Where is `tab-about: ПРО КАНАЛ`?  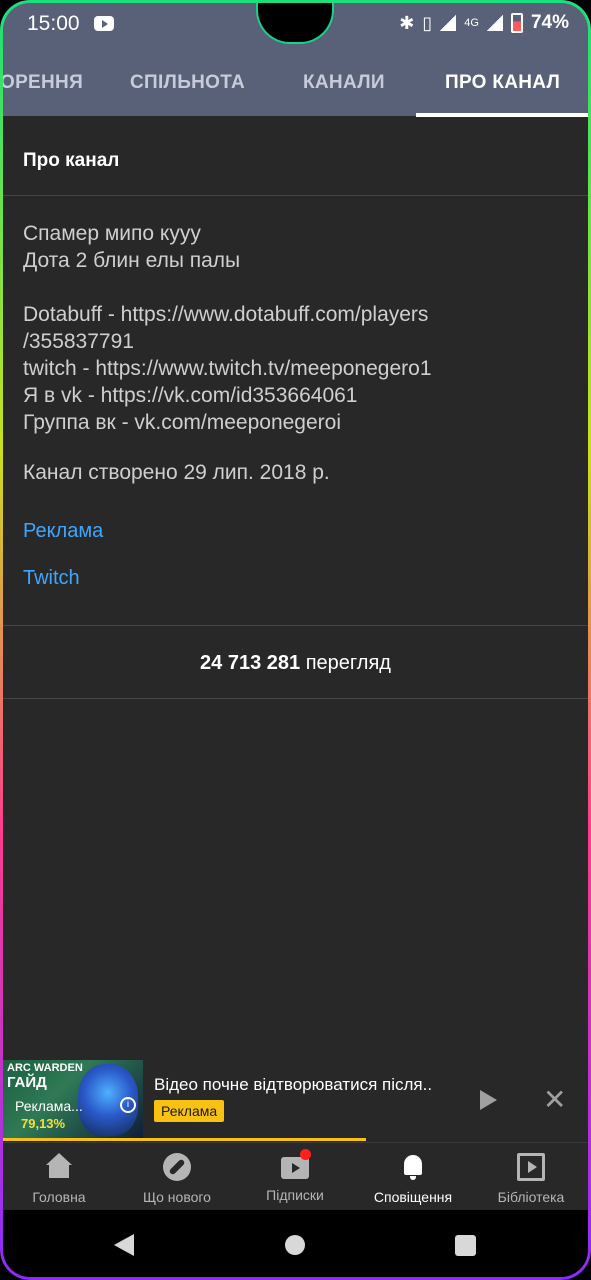
tab-about: ПРО КАНАЛ is located at coordinates (502, 83).